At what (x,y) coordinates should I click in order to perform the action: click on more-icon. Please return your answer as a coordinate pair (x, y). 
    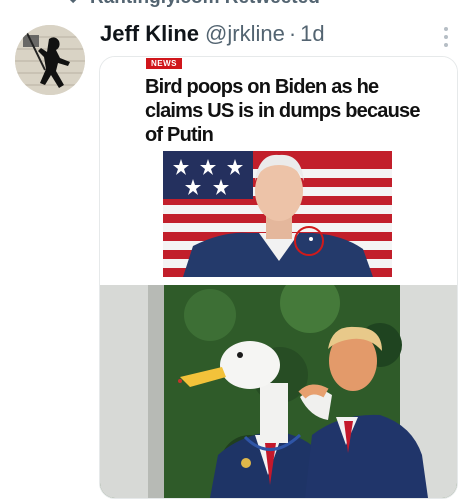
    Looking at the image, I should click on (446, 37).